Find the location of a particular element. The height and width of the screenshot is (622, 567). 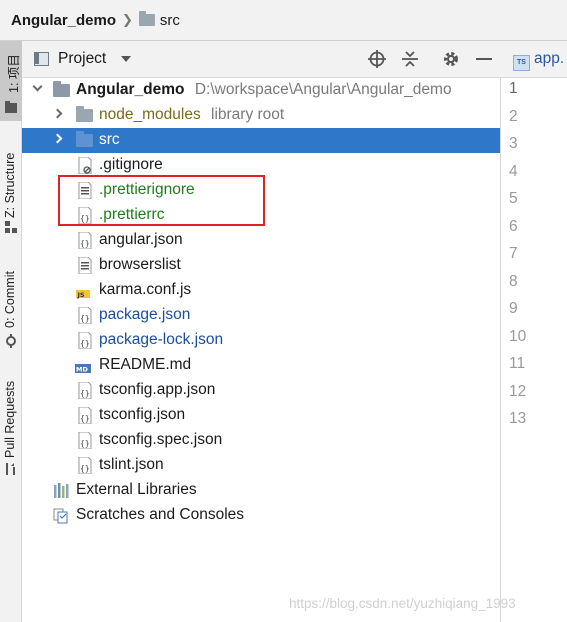

tree-row-src: src is located at coordinates (261, 140).